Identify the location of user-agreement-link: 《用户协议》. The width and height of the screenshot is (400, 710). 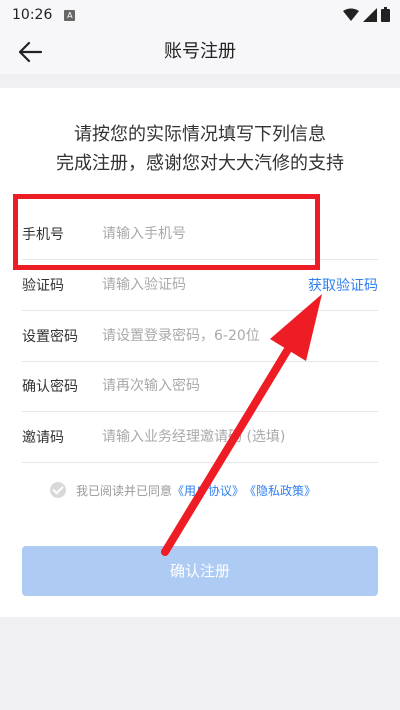
(208, 490).